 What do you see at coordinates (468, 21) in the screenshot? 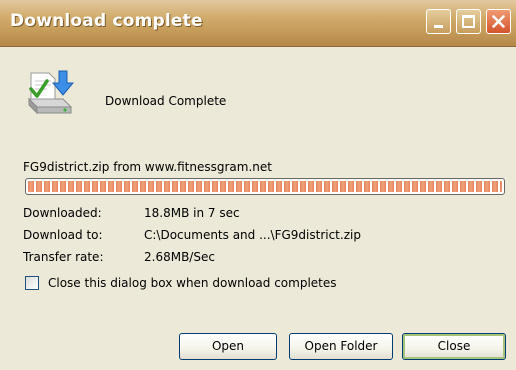
I see `maximize-button` at bounding box center [468, 21].